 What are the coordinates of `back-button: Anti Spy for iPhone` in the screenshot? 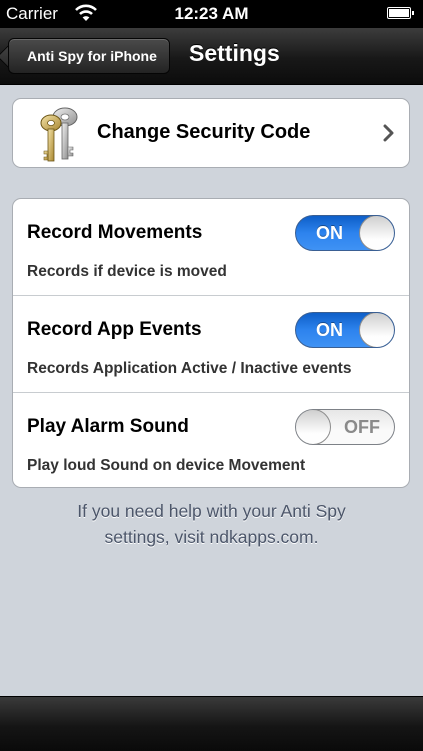 It's located at (89, 56).